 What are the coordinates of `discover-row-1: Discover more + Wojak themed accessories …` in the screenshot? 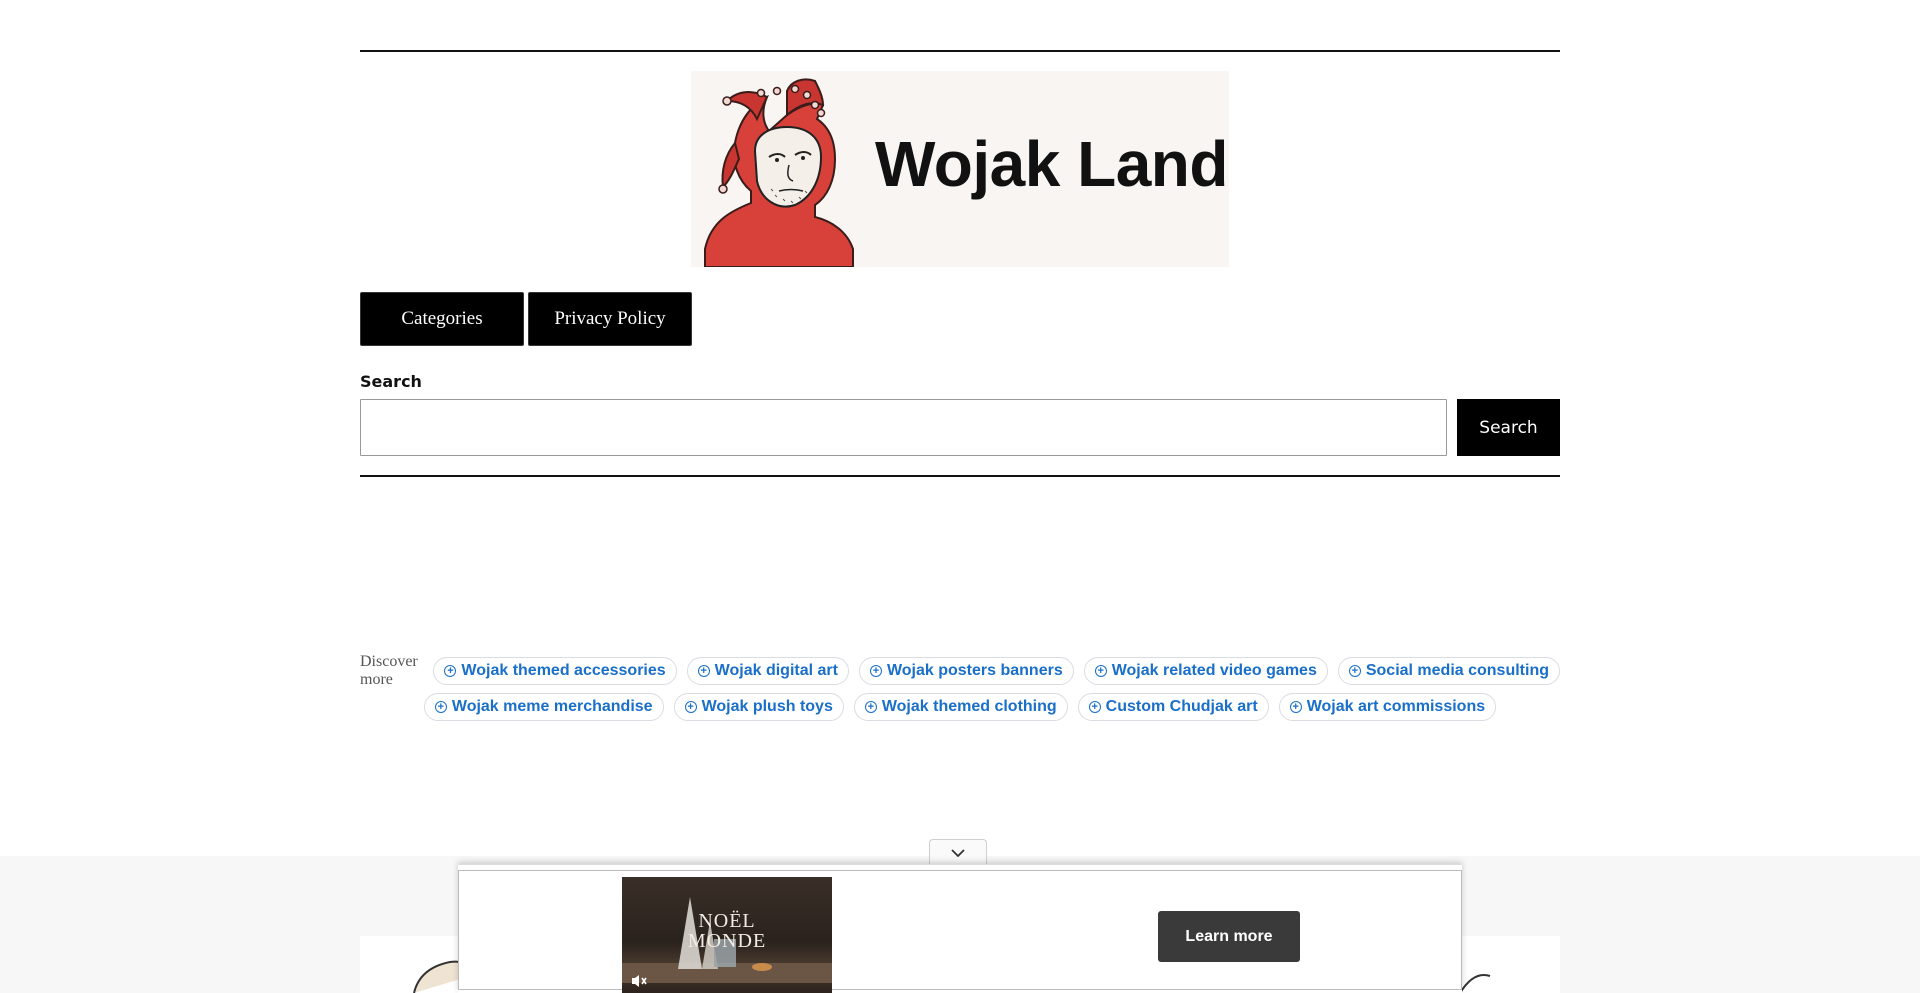 It's located at (960, 670).